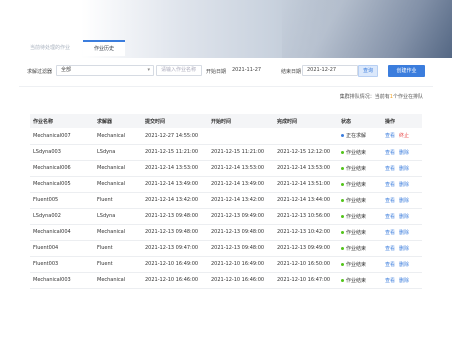 The width and height of the screenshot is (452, 341). Describe the element at coordinates (241, 216) in the screenshot. I see `start-time-cell: 2021-12-13 09:49:00` at that location.